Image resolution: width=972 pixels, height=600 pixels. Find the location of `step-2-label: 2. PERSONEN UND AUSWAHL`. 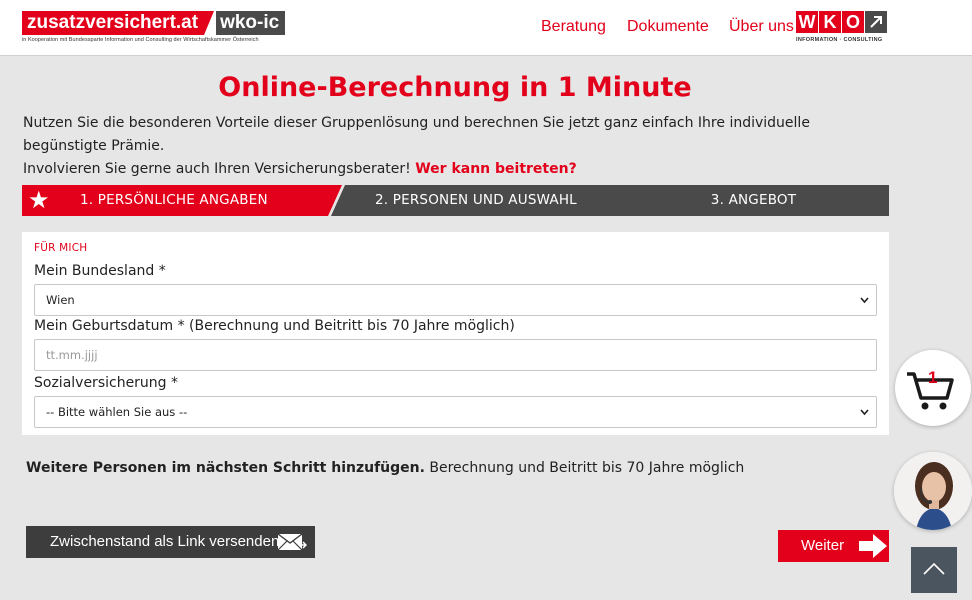

step-2-label: 2. PERSONEN UND AUSWAHL is located at coordinates (476, 200).